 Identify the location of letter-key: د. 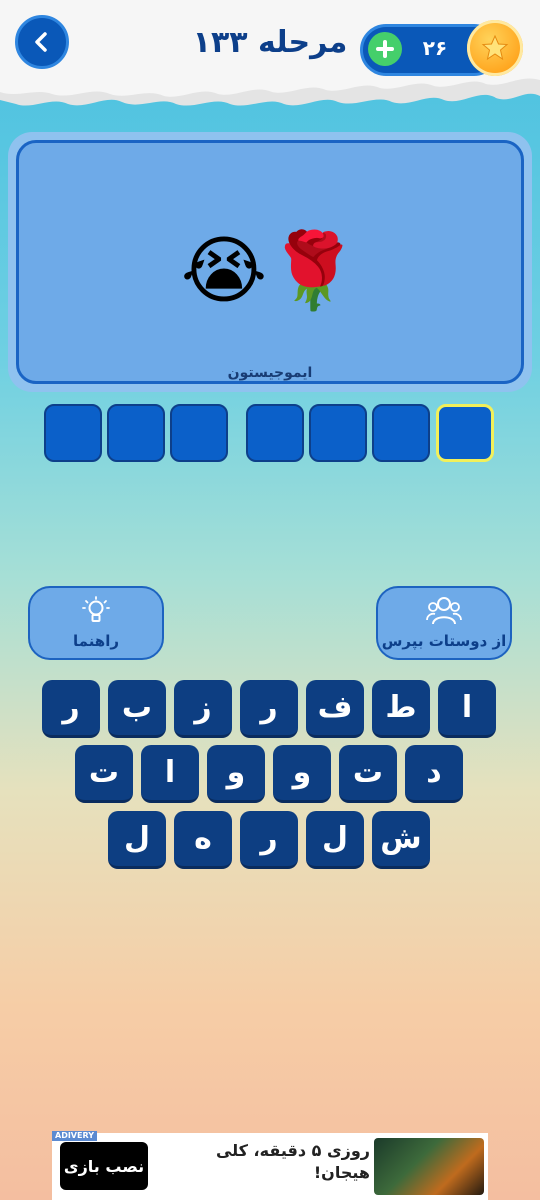
(434, 774).